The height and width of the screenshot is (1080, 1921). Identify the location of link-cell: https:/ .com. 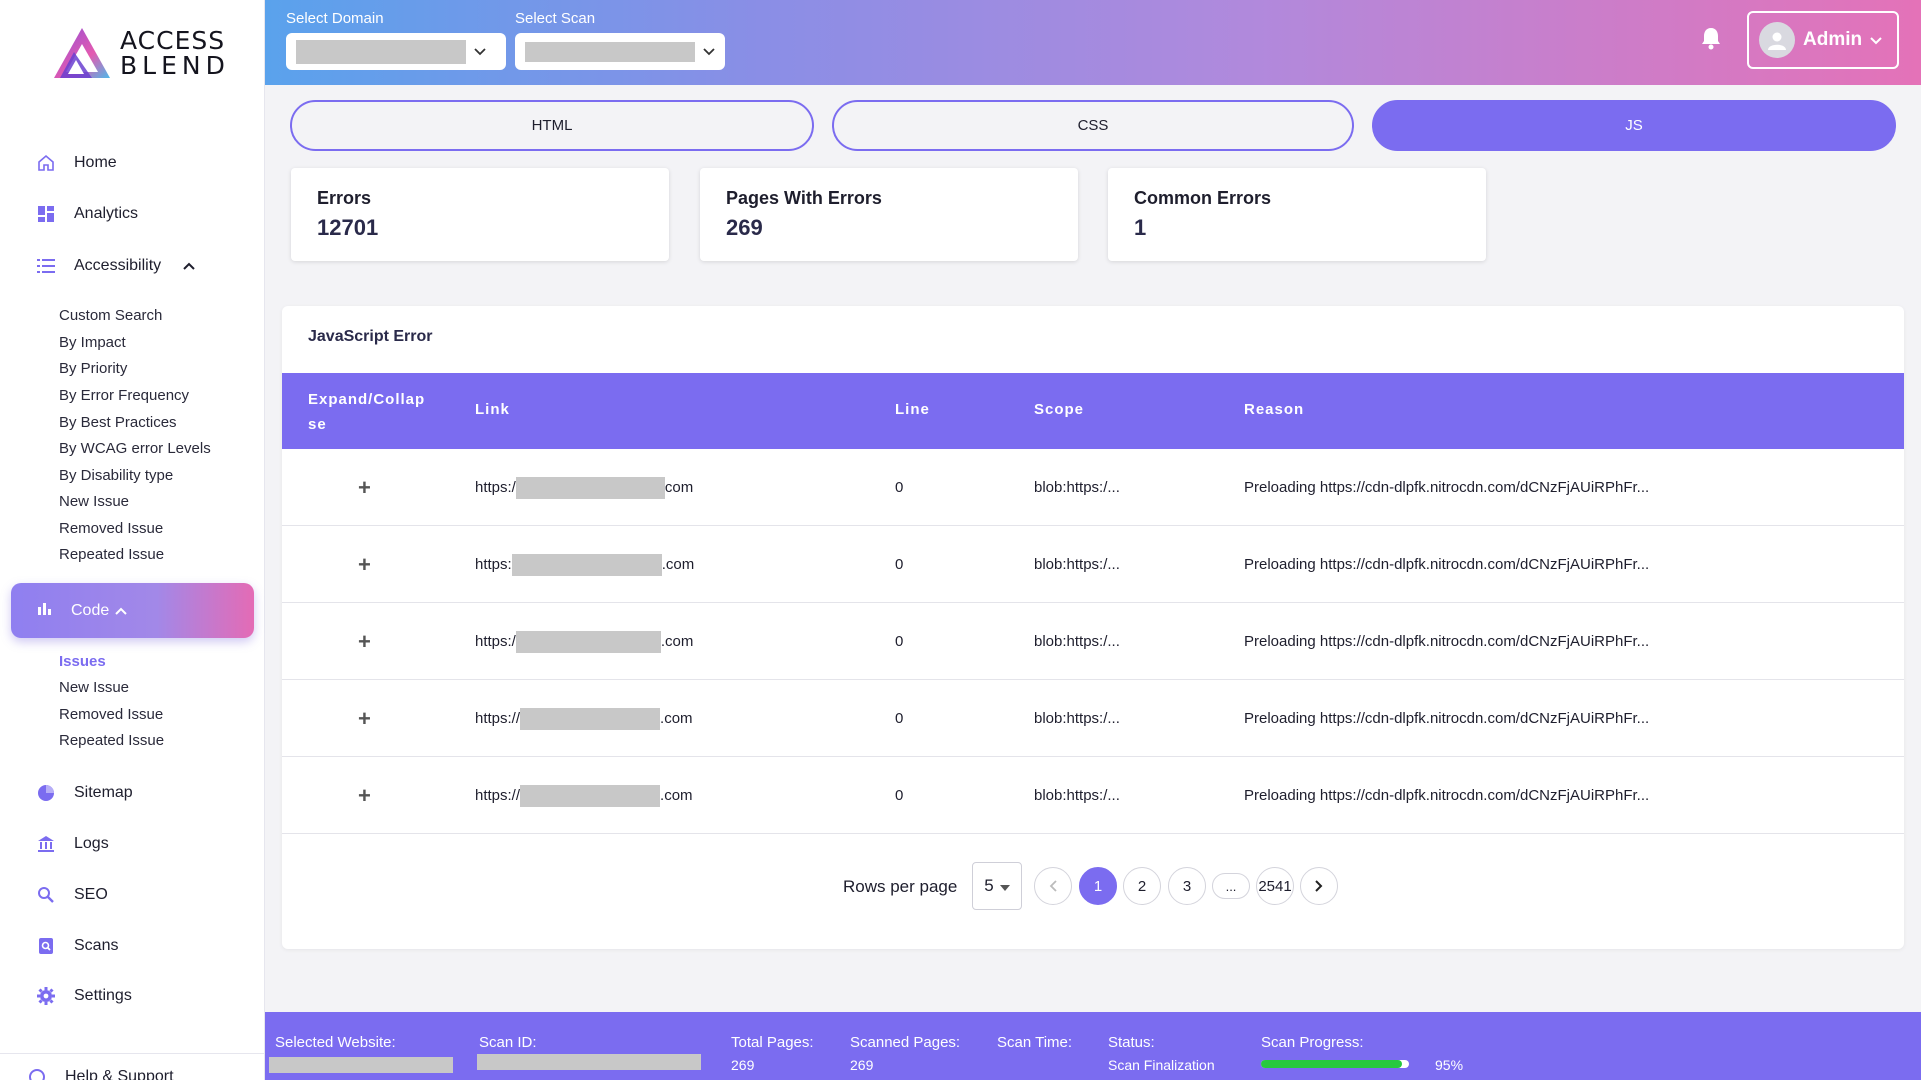
(584, 641).